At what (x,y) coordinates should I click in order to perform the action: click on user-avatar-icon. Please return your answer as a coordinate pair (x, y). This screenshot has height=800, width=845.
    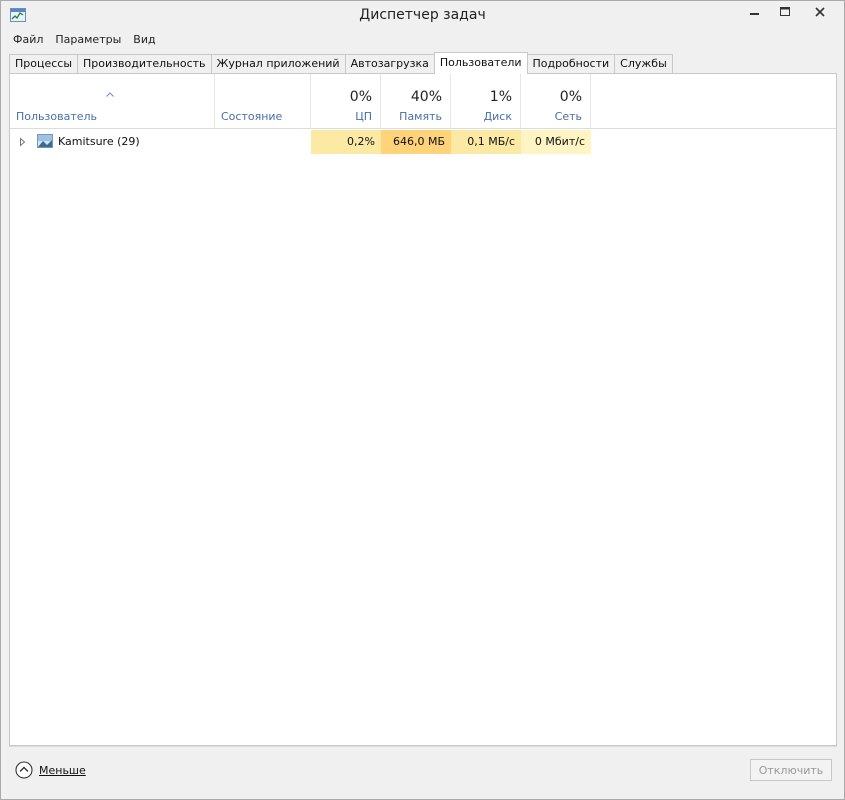
    Looking at the image, I should click on (45, 141).